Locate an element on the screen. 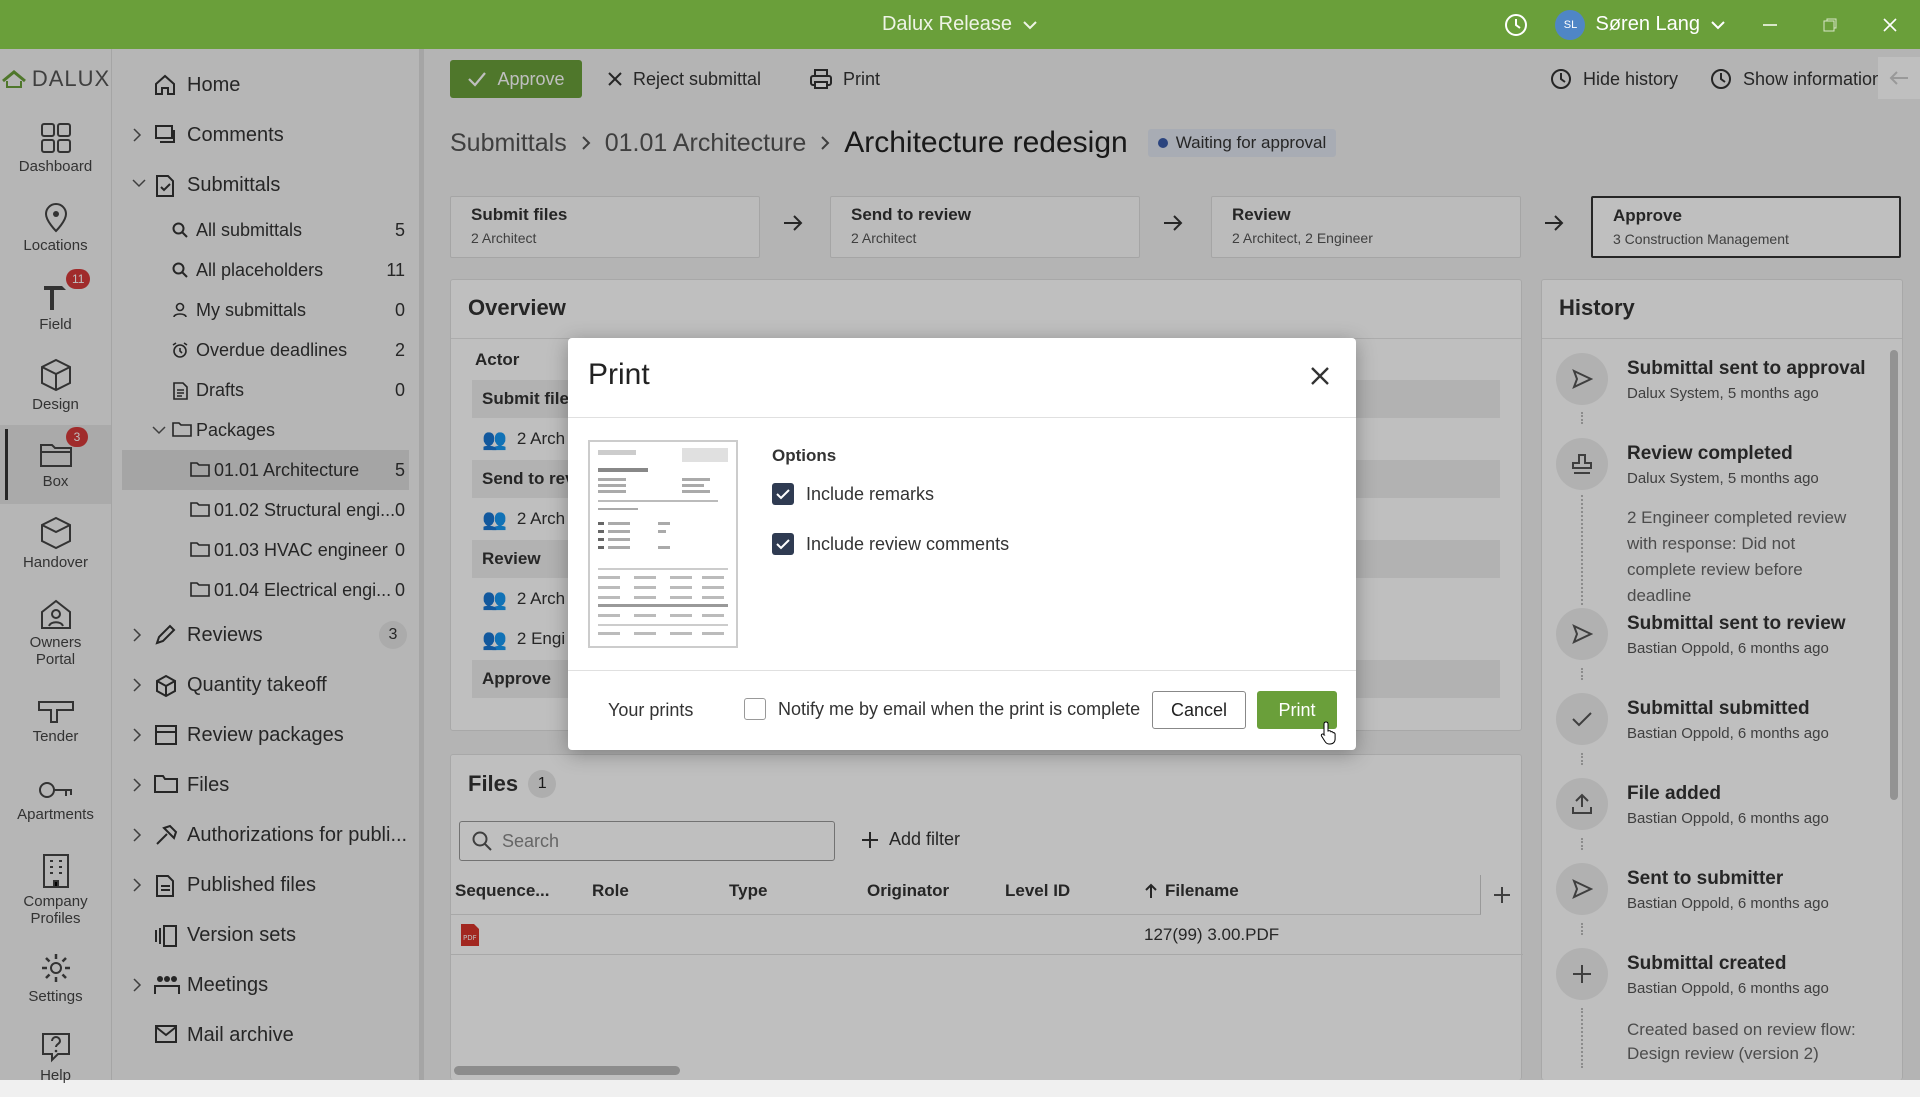 The image size is (1920, 1097). hand-cursor-icon is located at coordinates (1328, 733).